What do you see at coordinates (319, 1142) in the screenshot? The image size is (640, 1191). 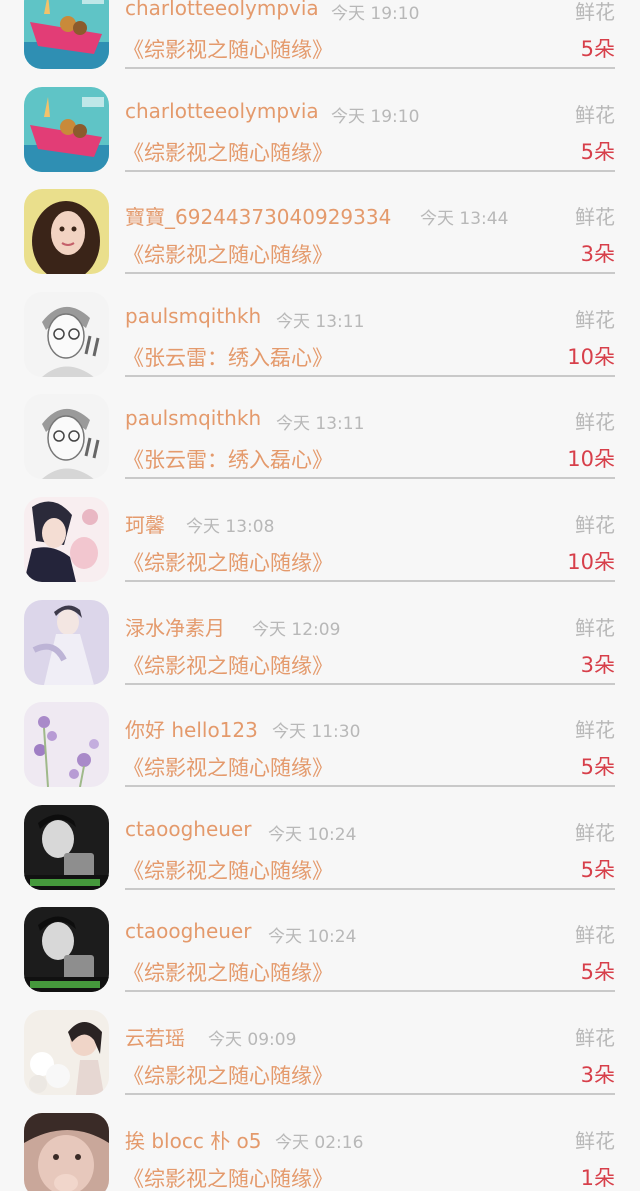 I see `timestamp: 今天 02:16` at bounding box center [319, 1142].